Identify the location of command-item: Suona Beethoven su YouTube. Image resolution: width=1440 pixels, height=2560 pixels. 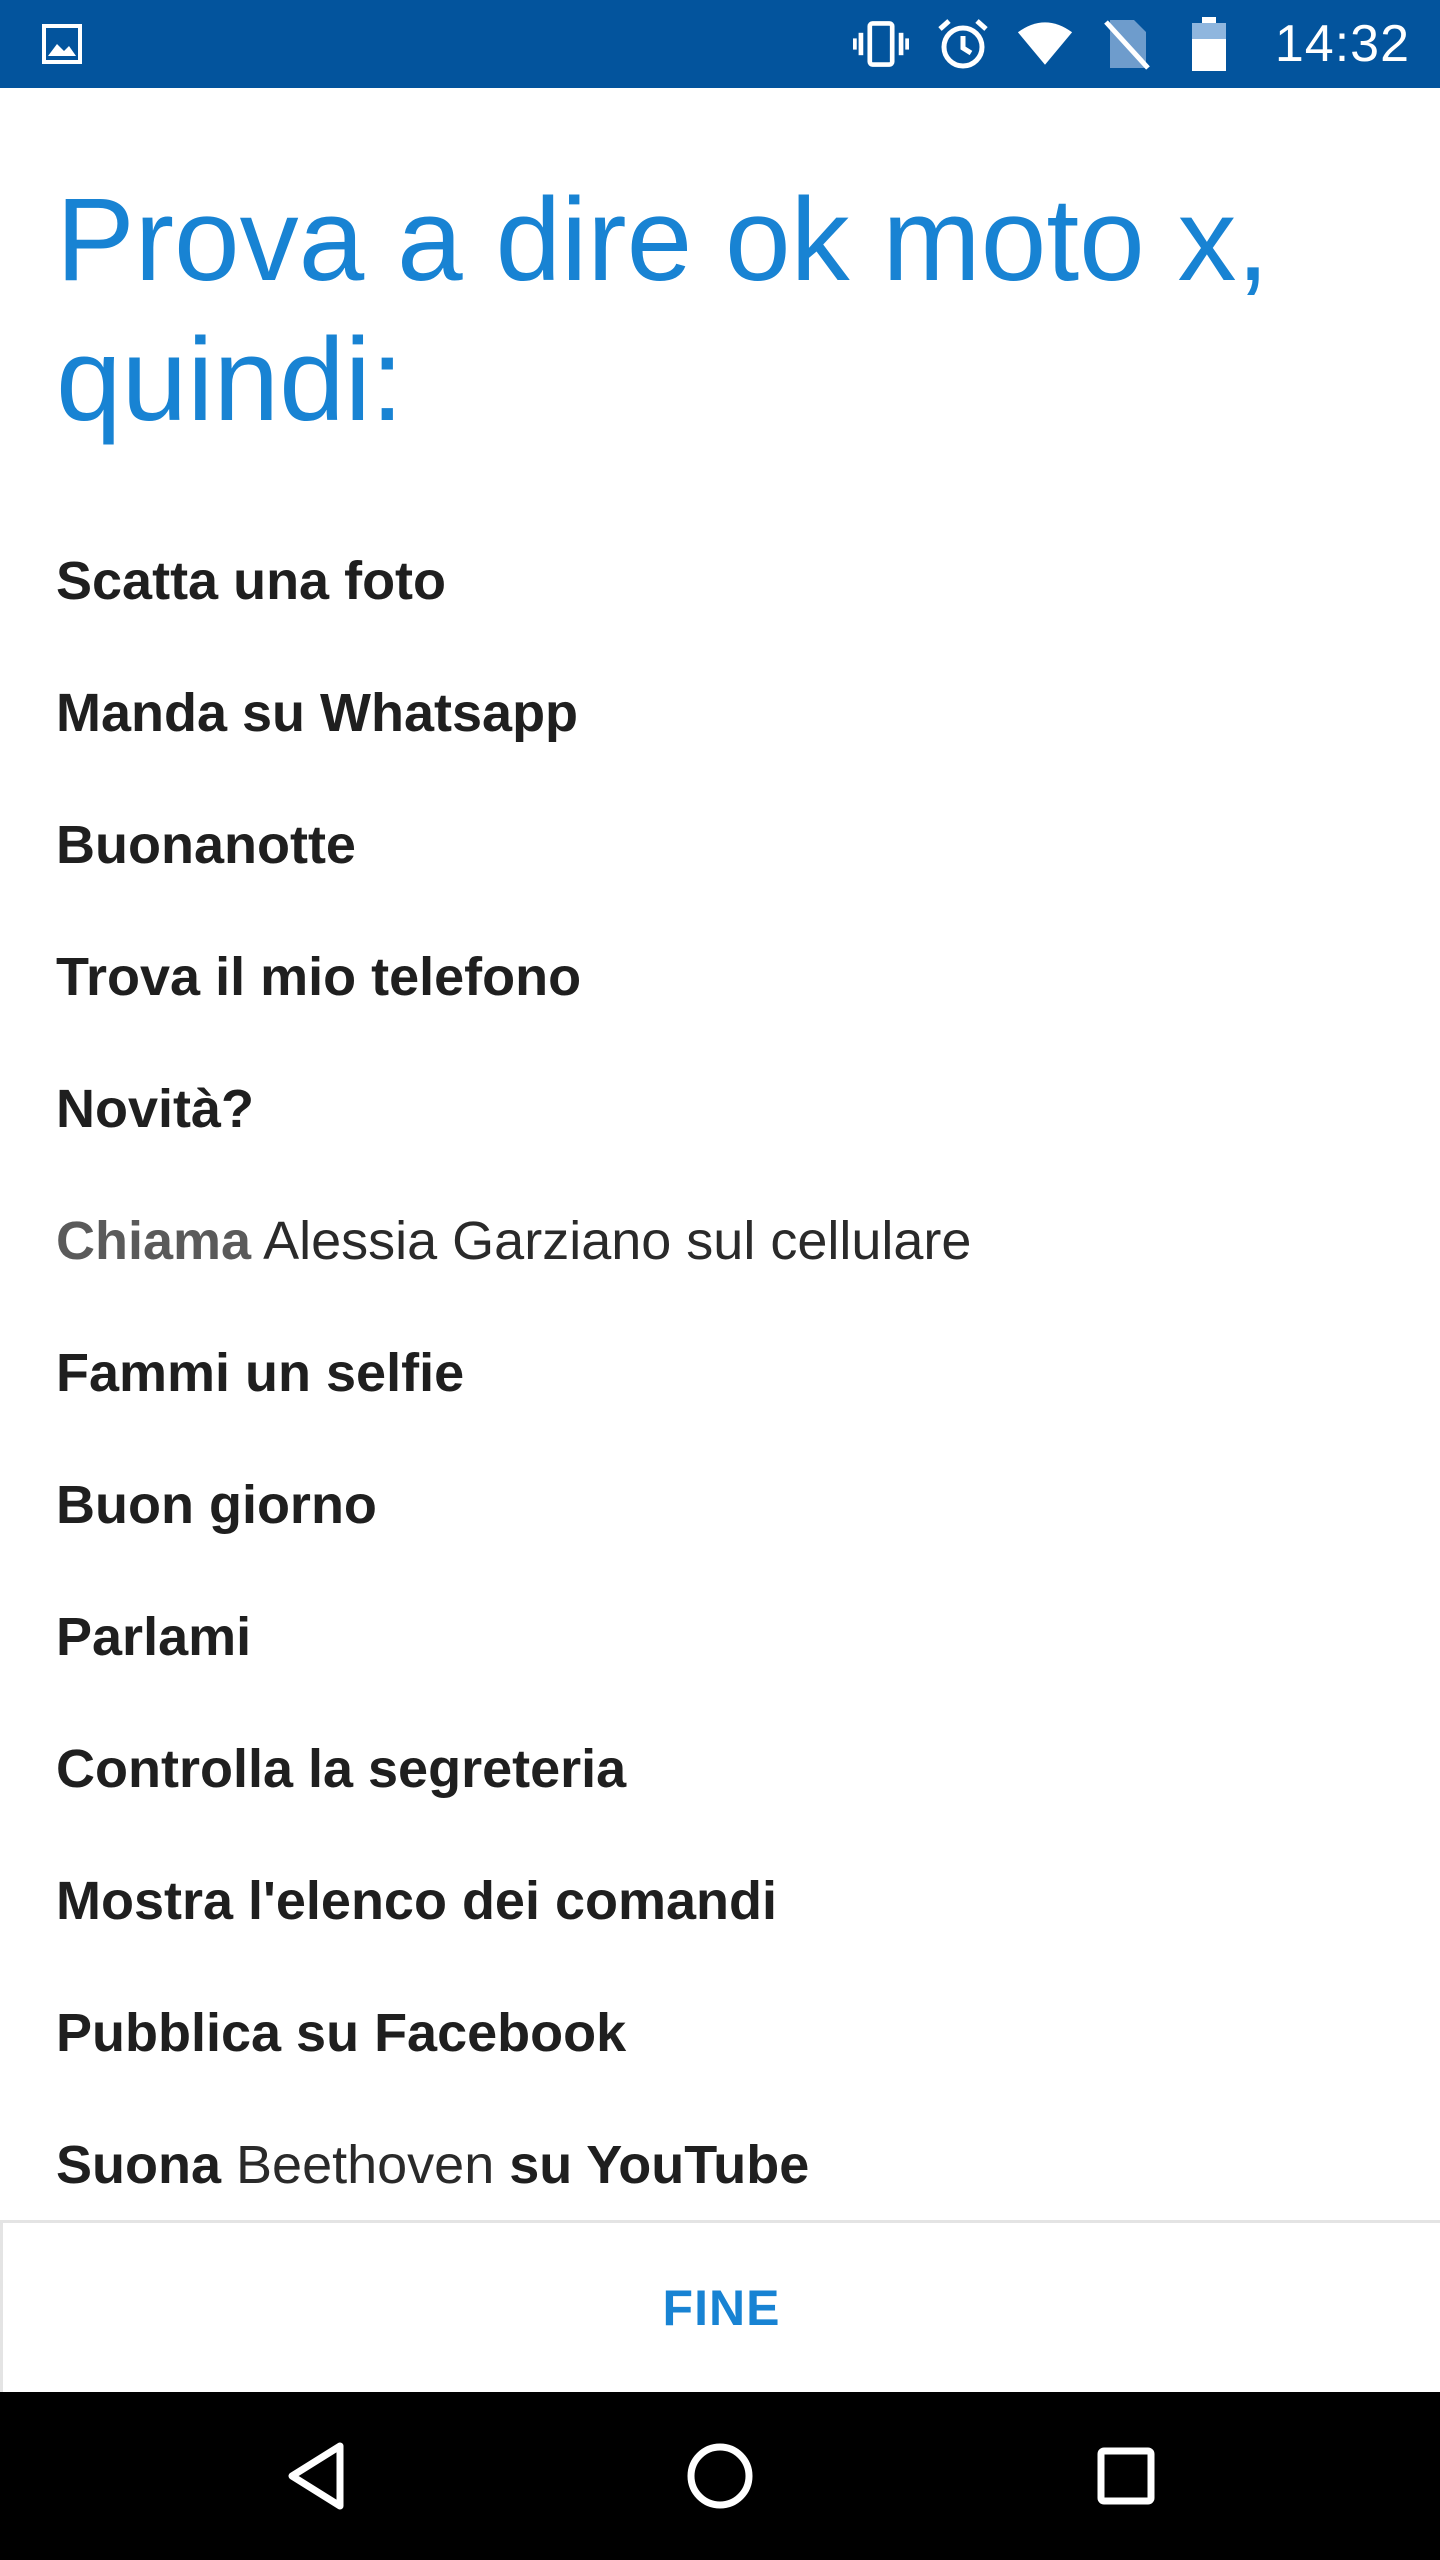
(721, 2165).